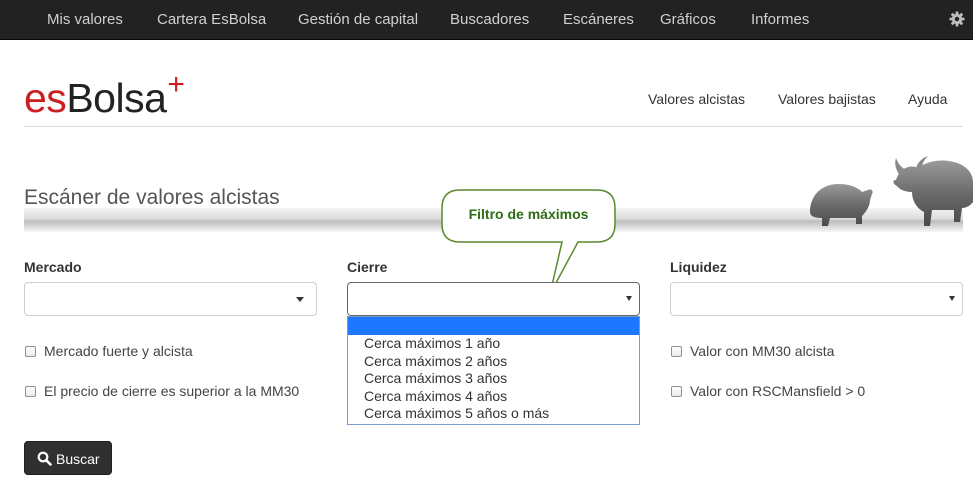 The image size is (973, 483). I want to click on nav-item-mis-valores: Mis valores, so click(85, 20).